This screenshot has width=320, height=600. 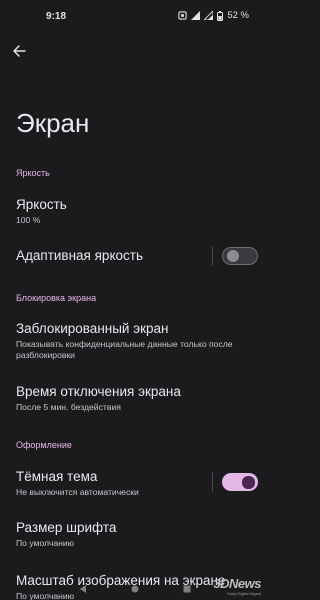 I want to click on pref-font-size: Размер шрифта По умолчанию, so click(x=134, y=534).